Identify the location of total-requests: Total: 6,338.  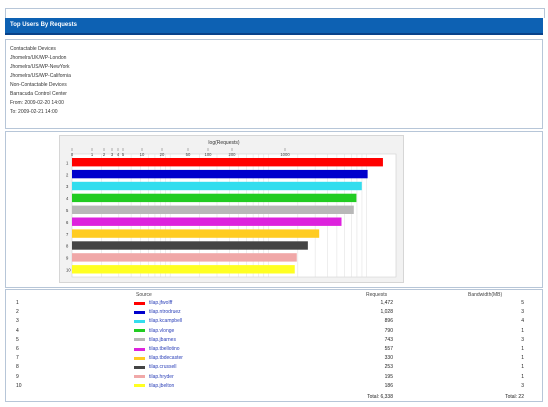
(380, 397).